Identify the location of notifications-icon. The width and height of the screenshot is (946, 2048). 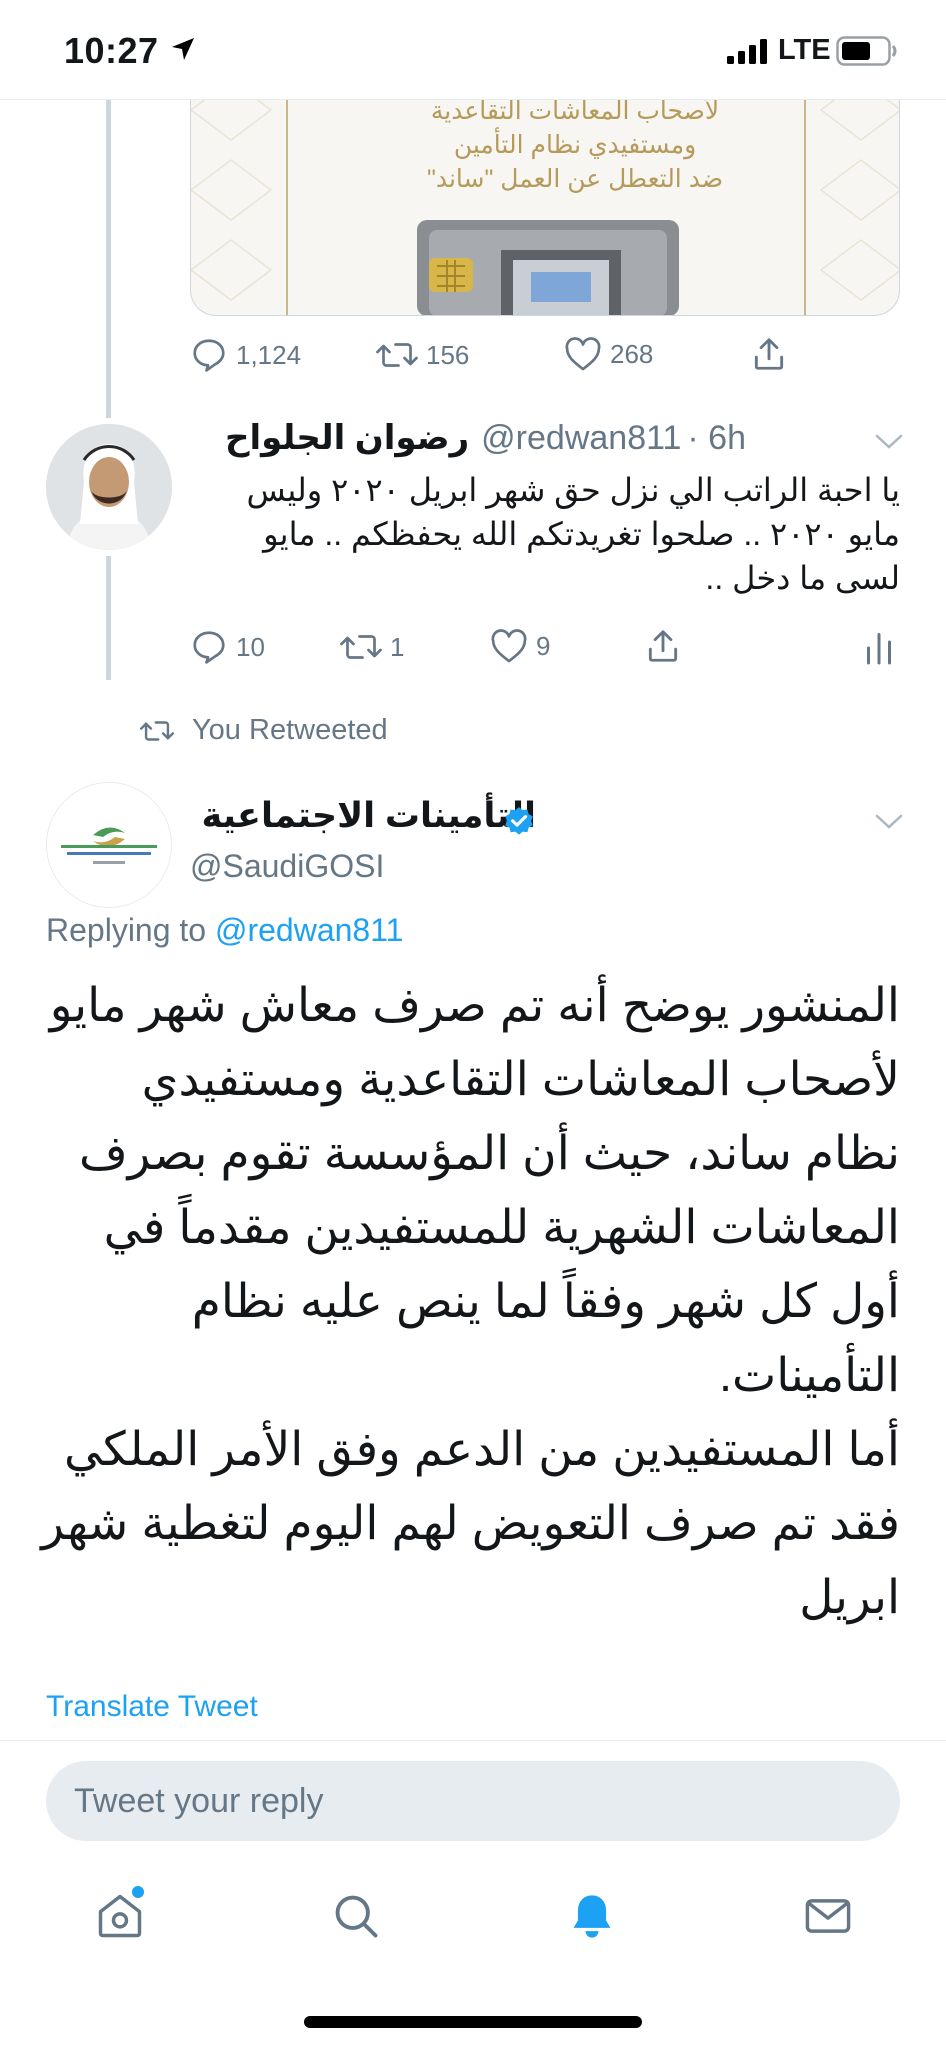
(592, 1916).